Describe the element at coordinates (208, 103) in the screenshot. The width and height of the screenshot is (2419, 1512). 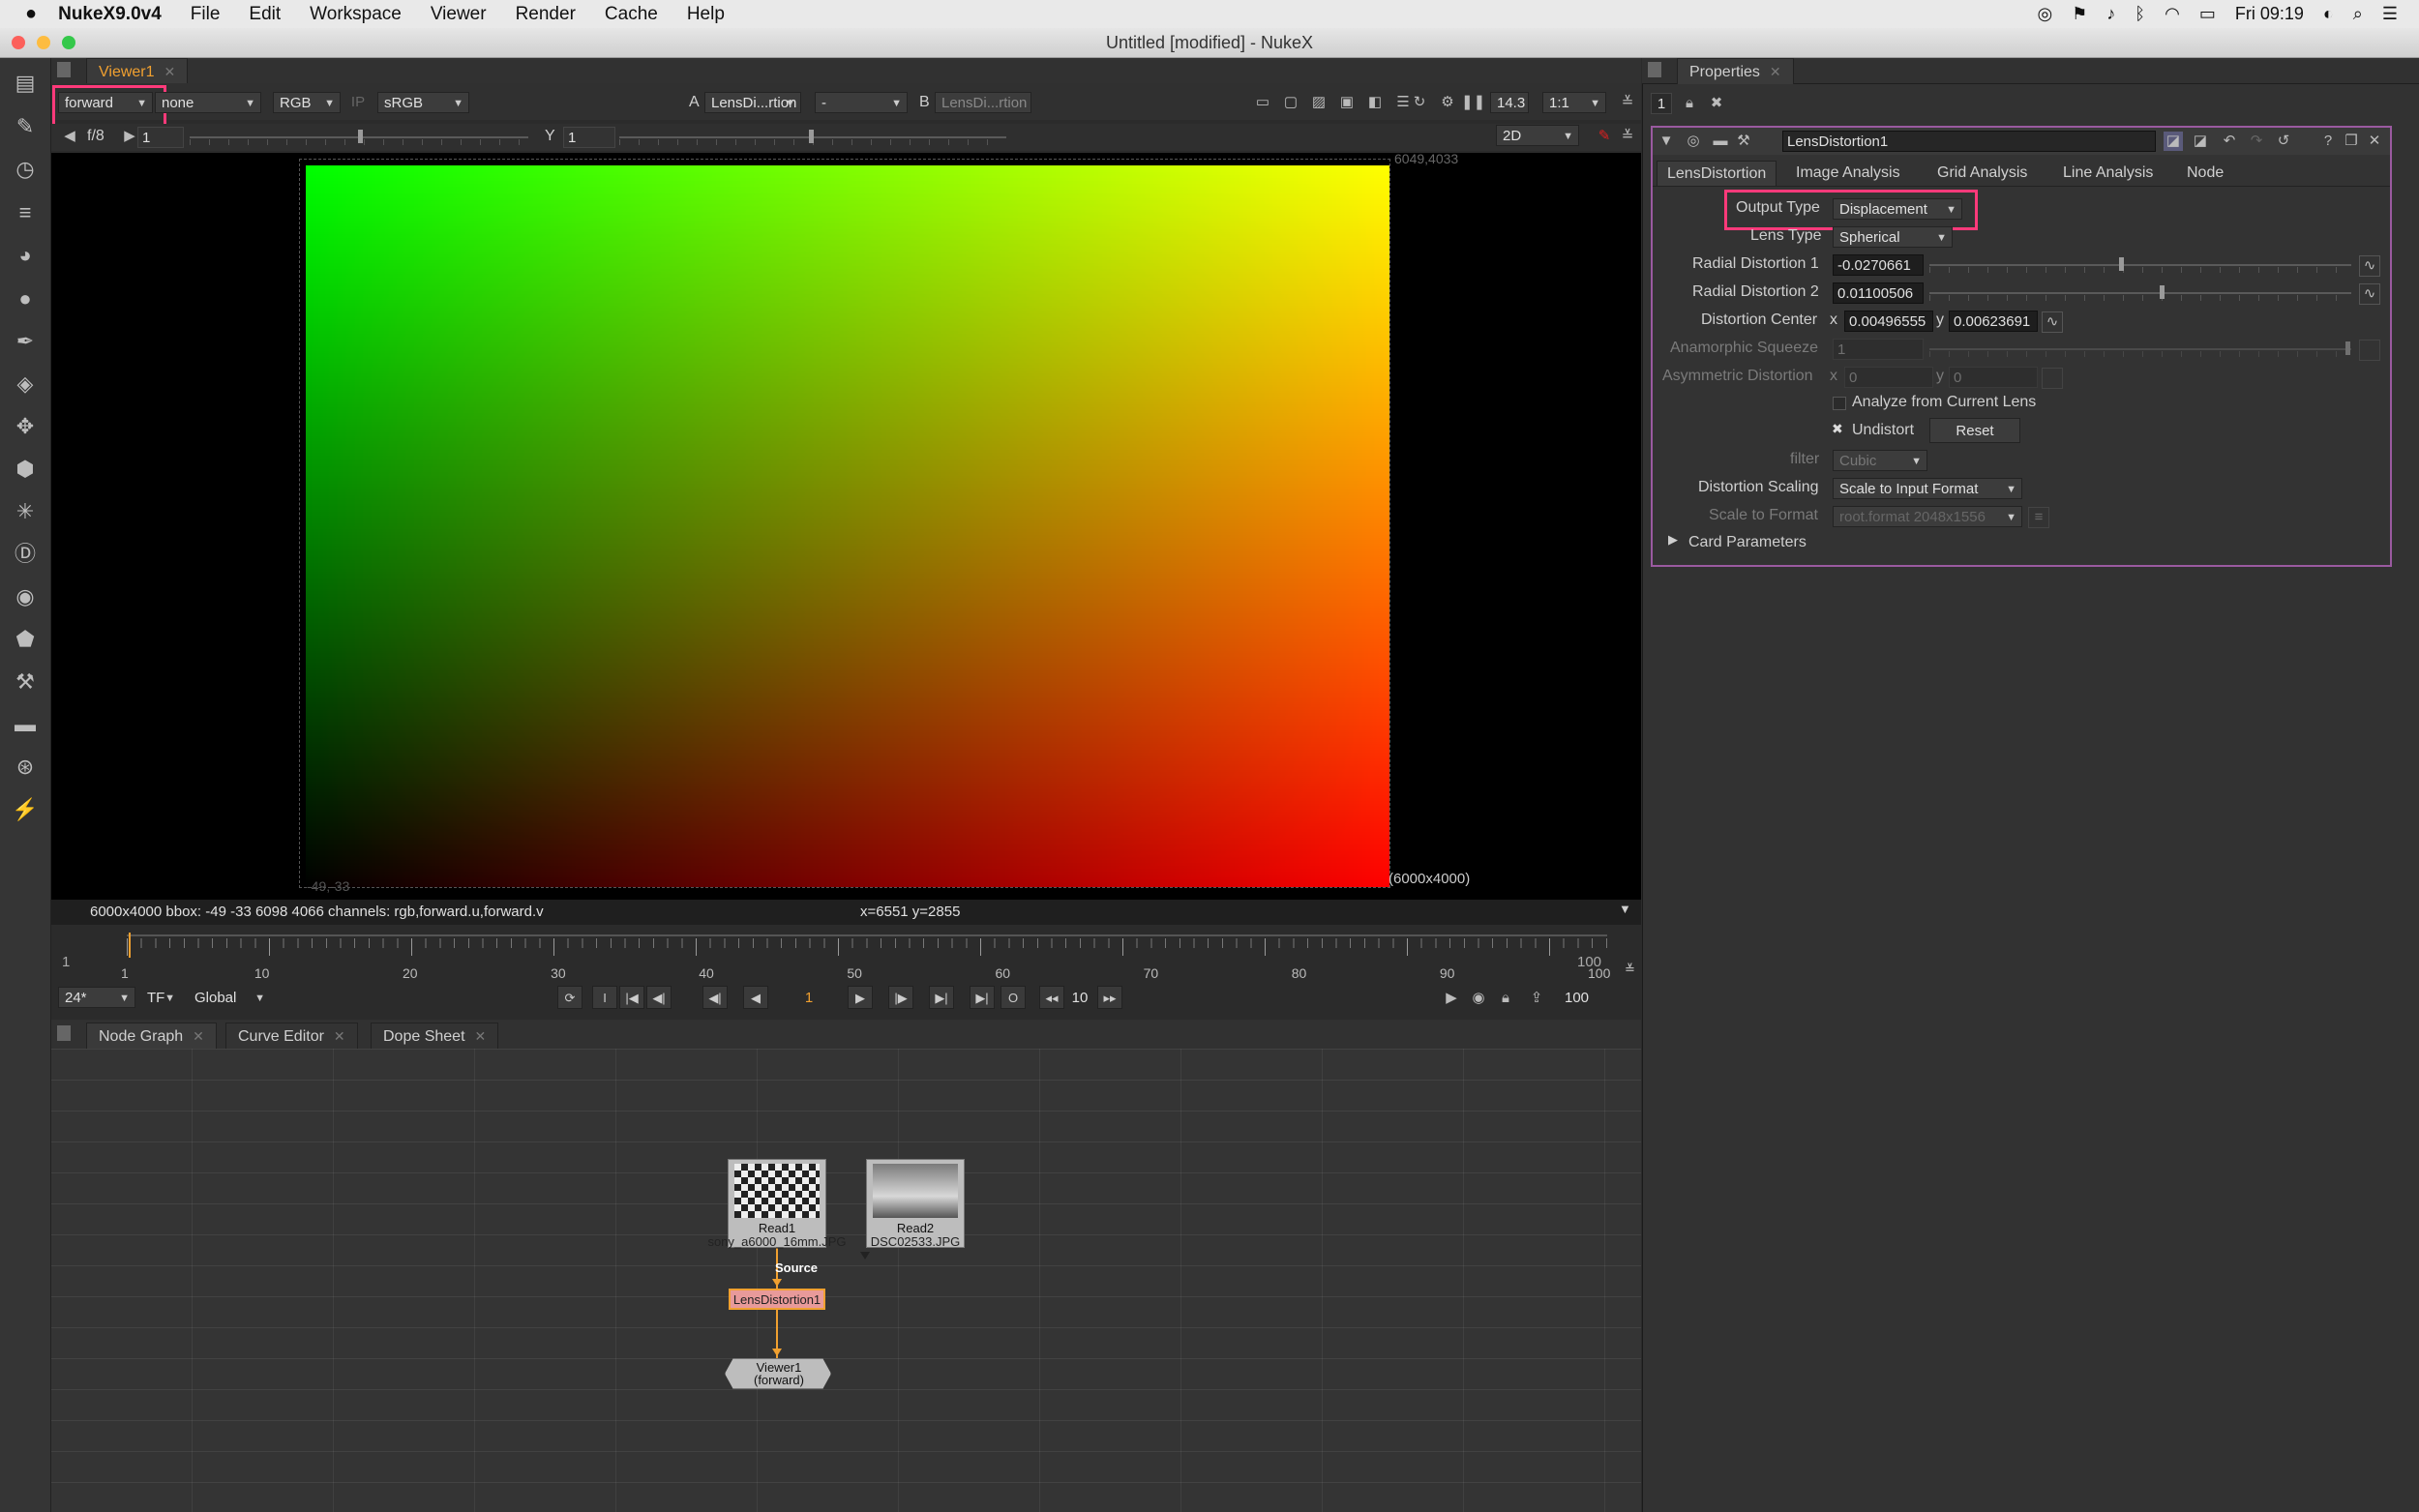
I see `alpha-dropdown: none ▼` at that location.